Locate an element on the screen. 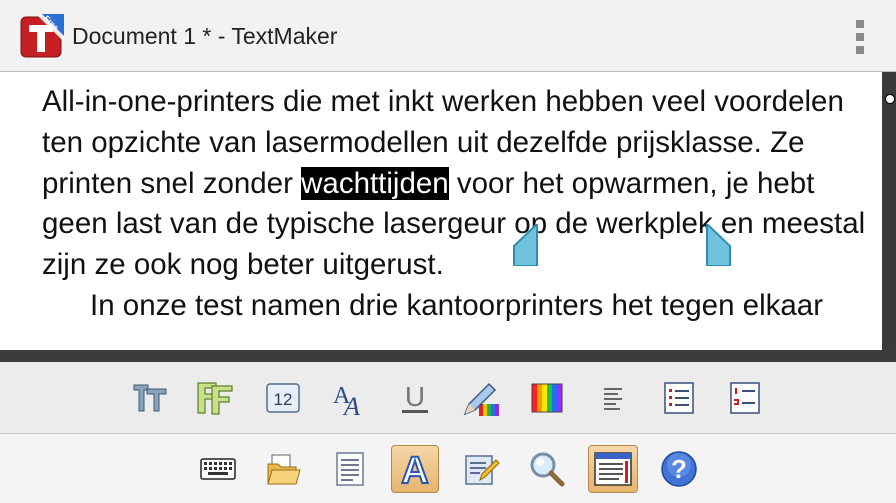 The height and width of the screenshot is (503, 896). window-title: Document 1 * - TextMaker is located at coordinates (205, 36).